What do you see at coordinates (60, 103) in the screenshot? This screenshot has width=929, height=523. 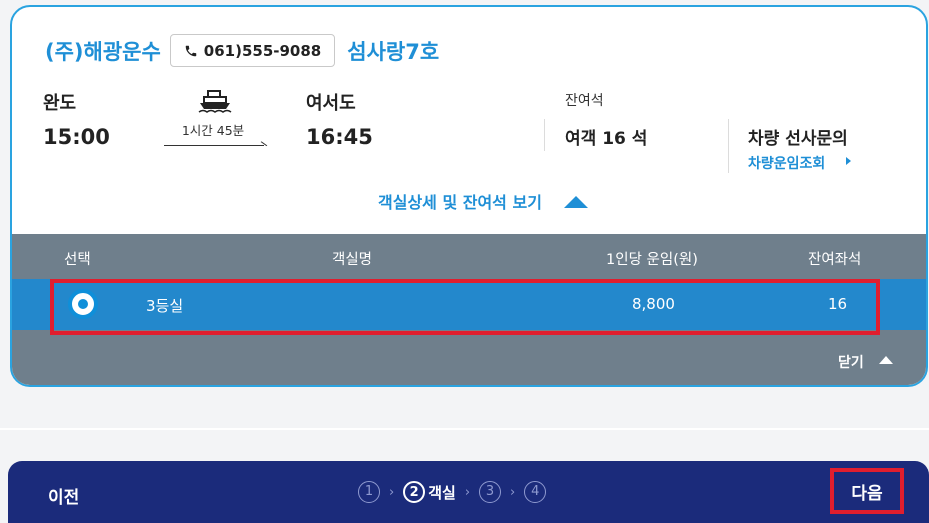 I see `departure-port: 완도` at bounding box center [60, 103].